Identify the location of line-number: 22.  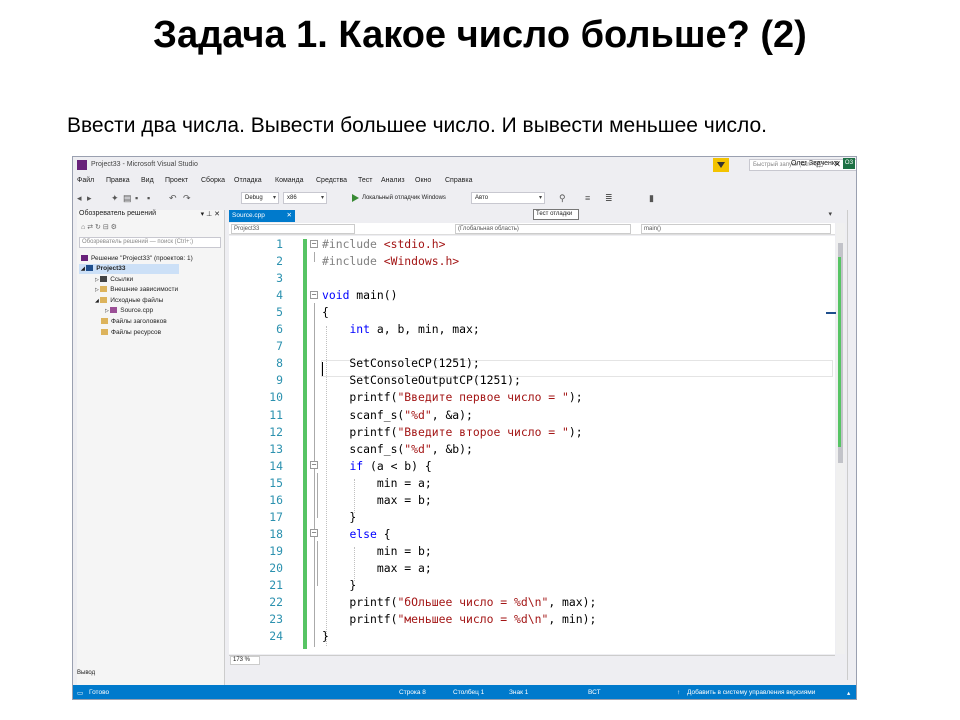
(276, 602).